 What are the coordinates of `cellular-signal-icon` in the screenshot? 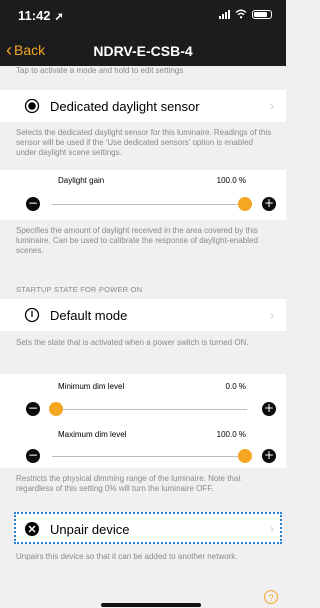 It's located at (224, 14).